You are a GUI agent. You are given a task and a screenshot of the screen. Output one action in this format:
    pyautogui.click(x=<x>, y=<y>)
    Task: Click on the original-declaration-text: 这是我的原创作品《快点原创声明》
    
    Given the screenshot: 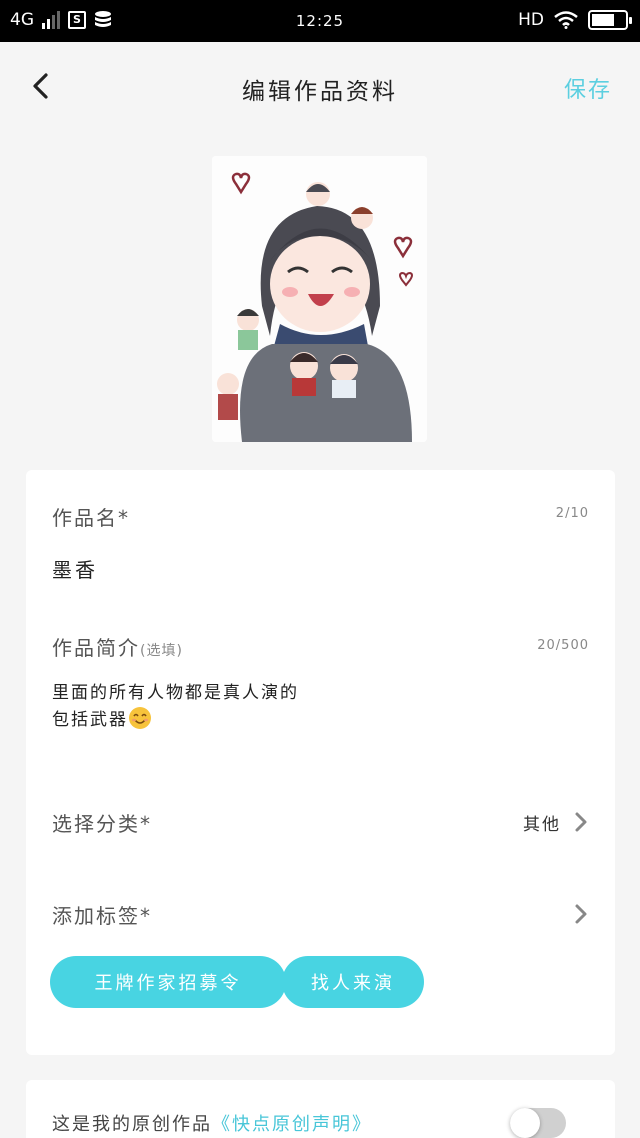 What is the action you would take?
    pyautogui.click(x=212, y=1123)
    